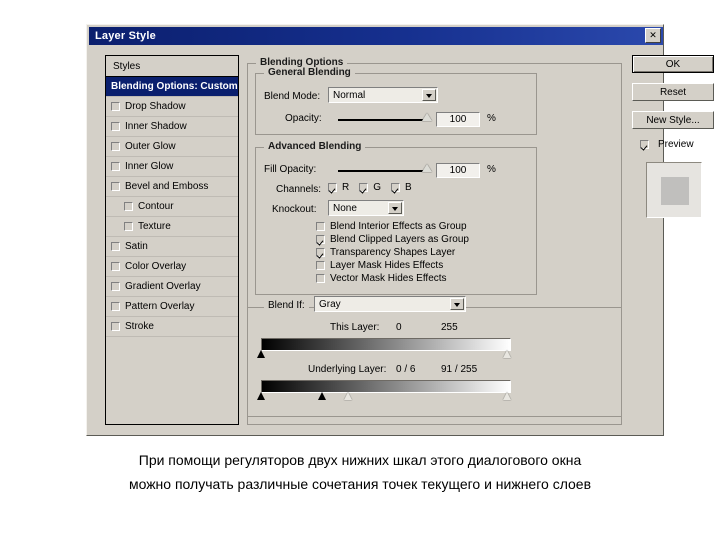  Describe the element at coordinates (449, 327) in the screenshot. I see `this-layer-high: 255` at that location.